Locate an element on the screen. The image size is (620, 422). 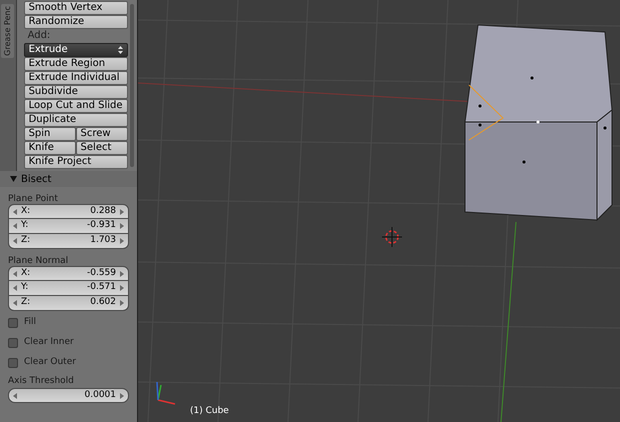
field-label: Axis Threshold is located at coordinates (41, 381).